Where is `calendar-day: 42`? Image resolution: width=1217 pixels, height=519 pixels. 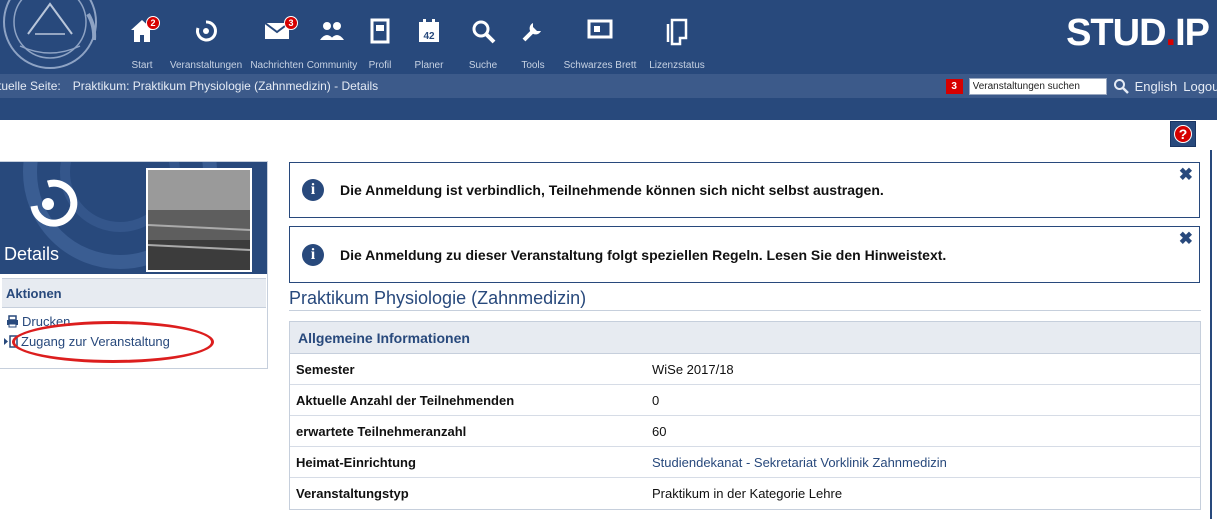
calendar-day: 42 is located at coordinates (429, 36).